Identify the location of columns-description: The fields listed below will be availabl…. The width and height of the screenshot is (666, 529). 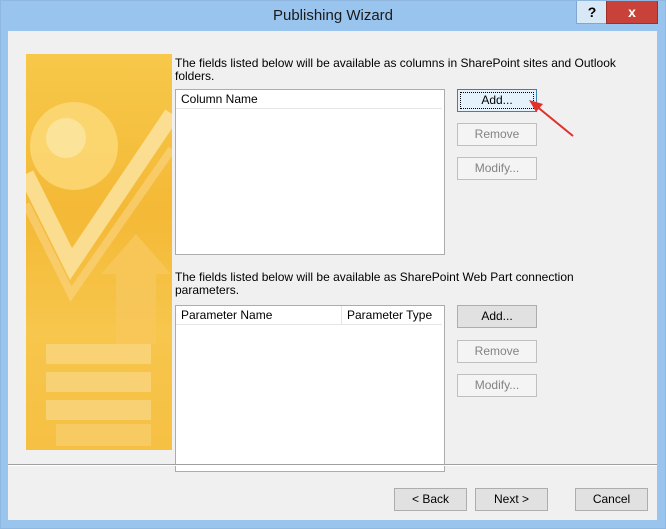
(395, 69).